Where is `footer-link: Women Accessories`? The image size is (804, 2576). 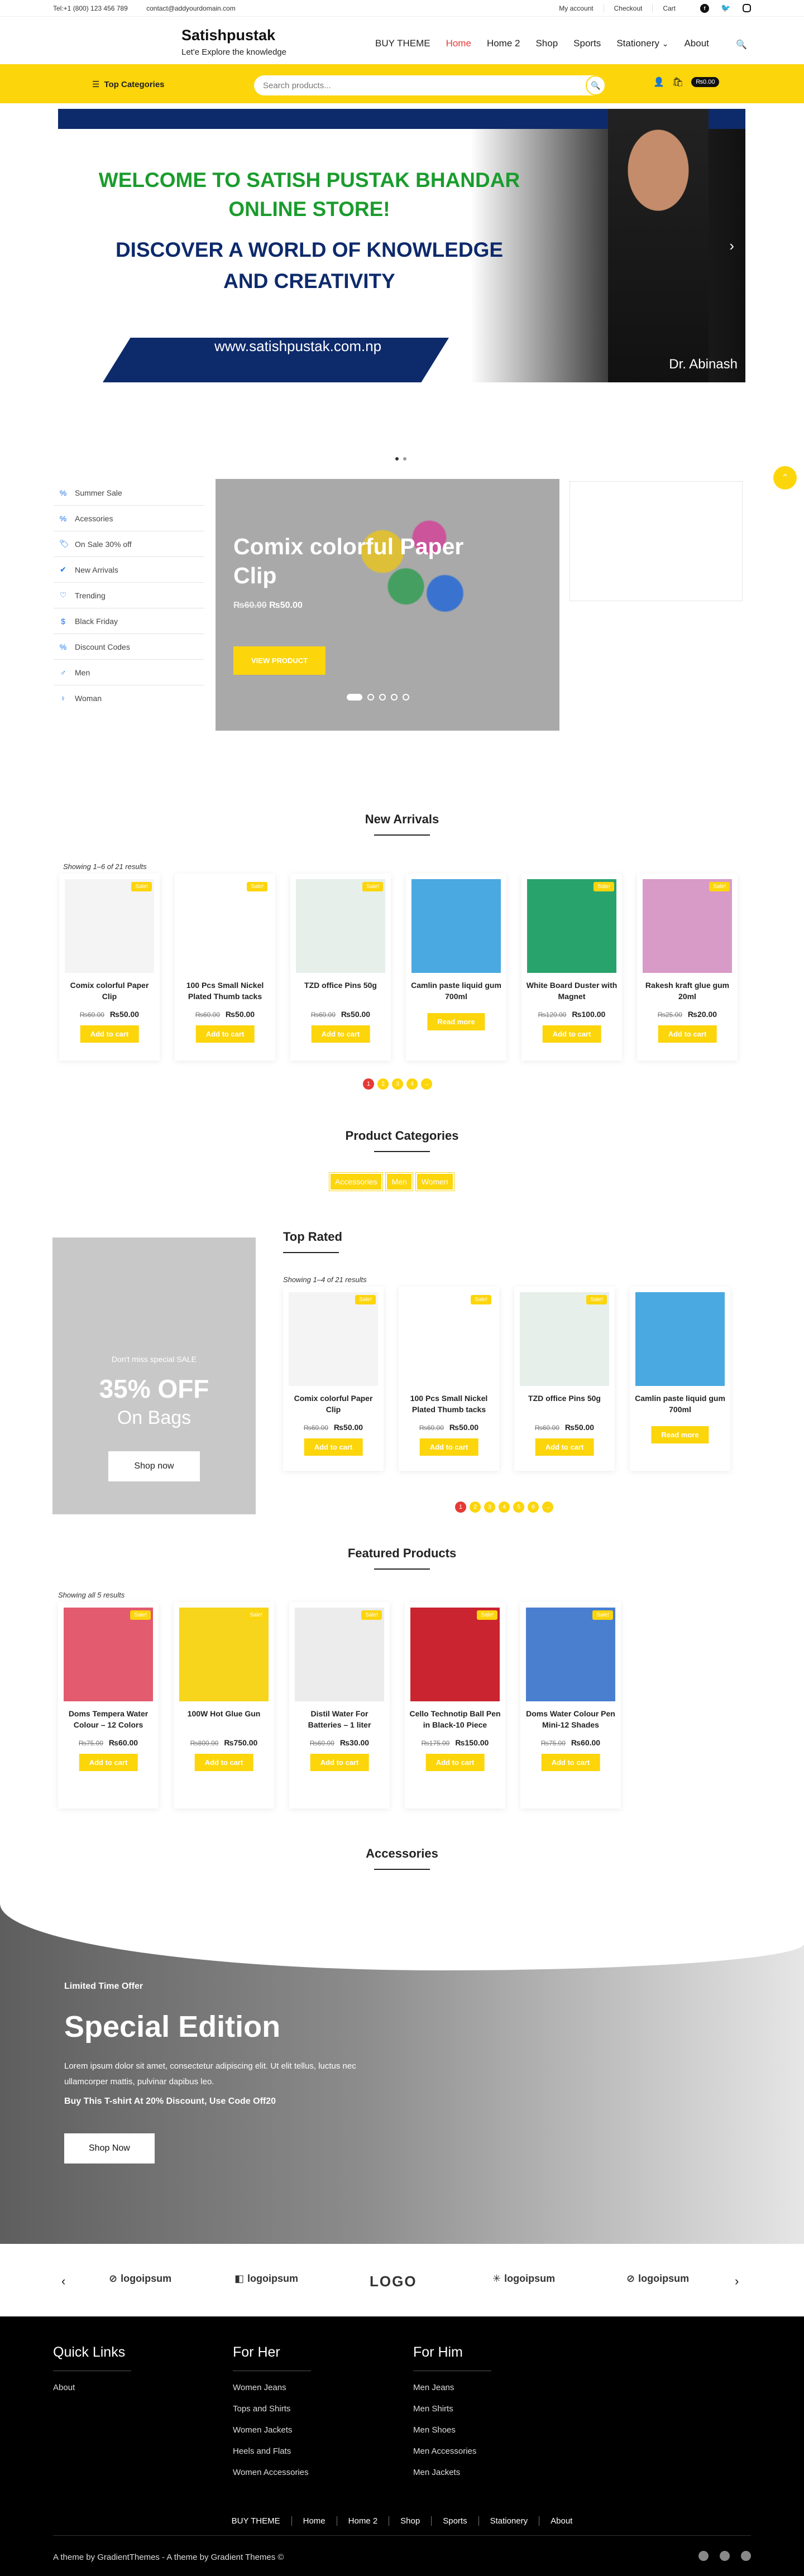
footer-link: Women Accessories is located at coordinates (272, 2472).